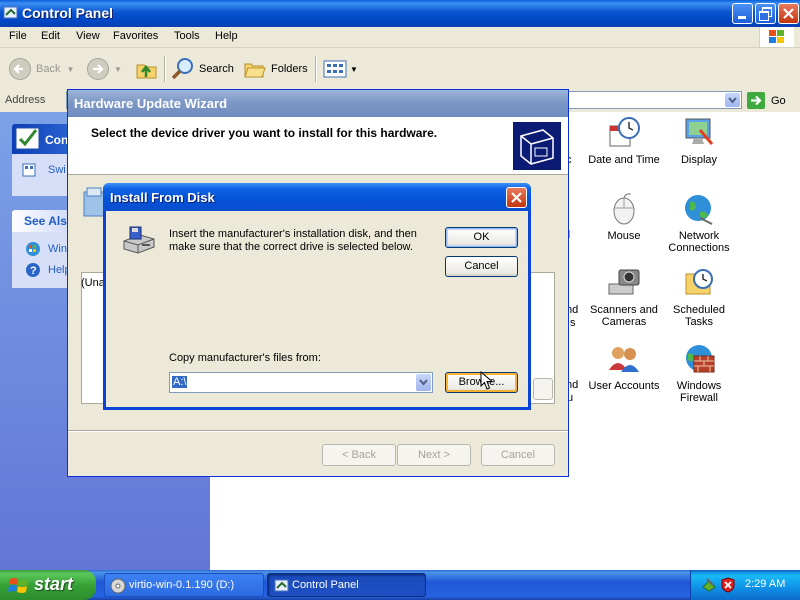 This screenshot has width=800, height=600. I want to click on pane-title: Con, so click(57, 140).